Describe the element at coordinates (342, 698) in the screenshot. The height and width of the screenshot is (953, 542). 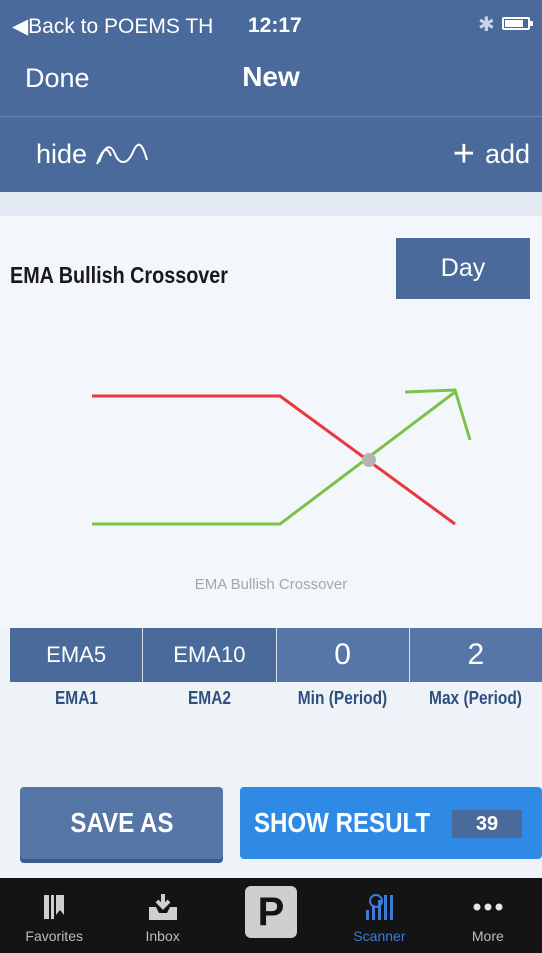
I see `param-label: Min (Period)` at that location.